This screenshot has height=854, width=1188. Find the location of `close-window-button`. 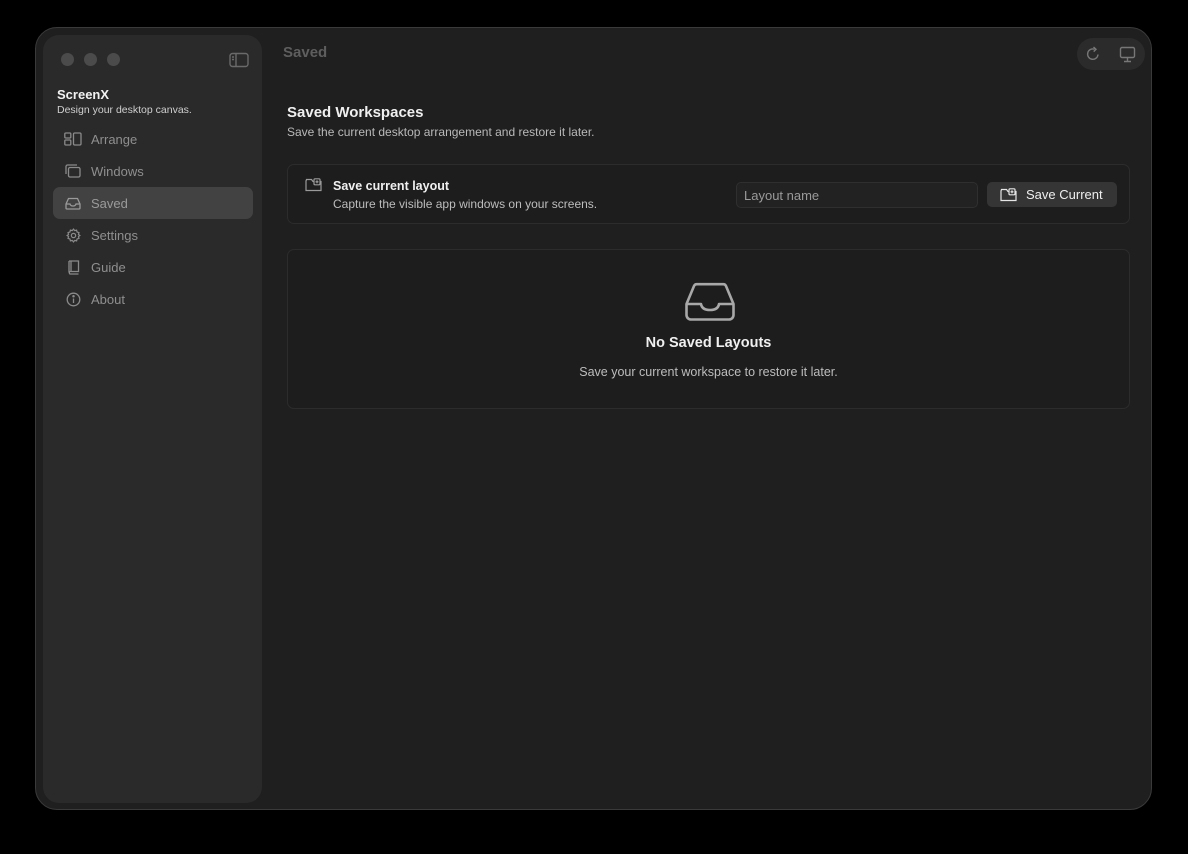

close-window-button is located at coordinates (67, 59).